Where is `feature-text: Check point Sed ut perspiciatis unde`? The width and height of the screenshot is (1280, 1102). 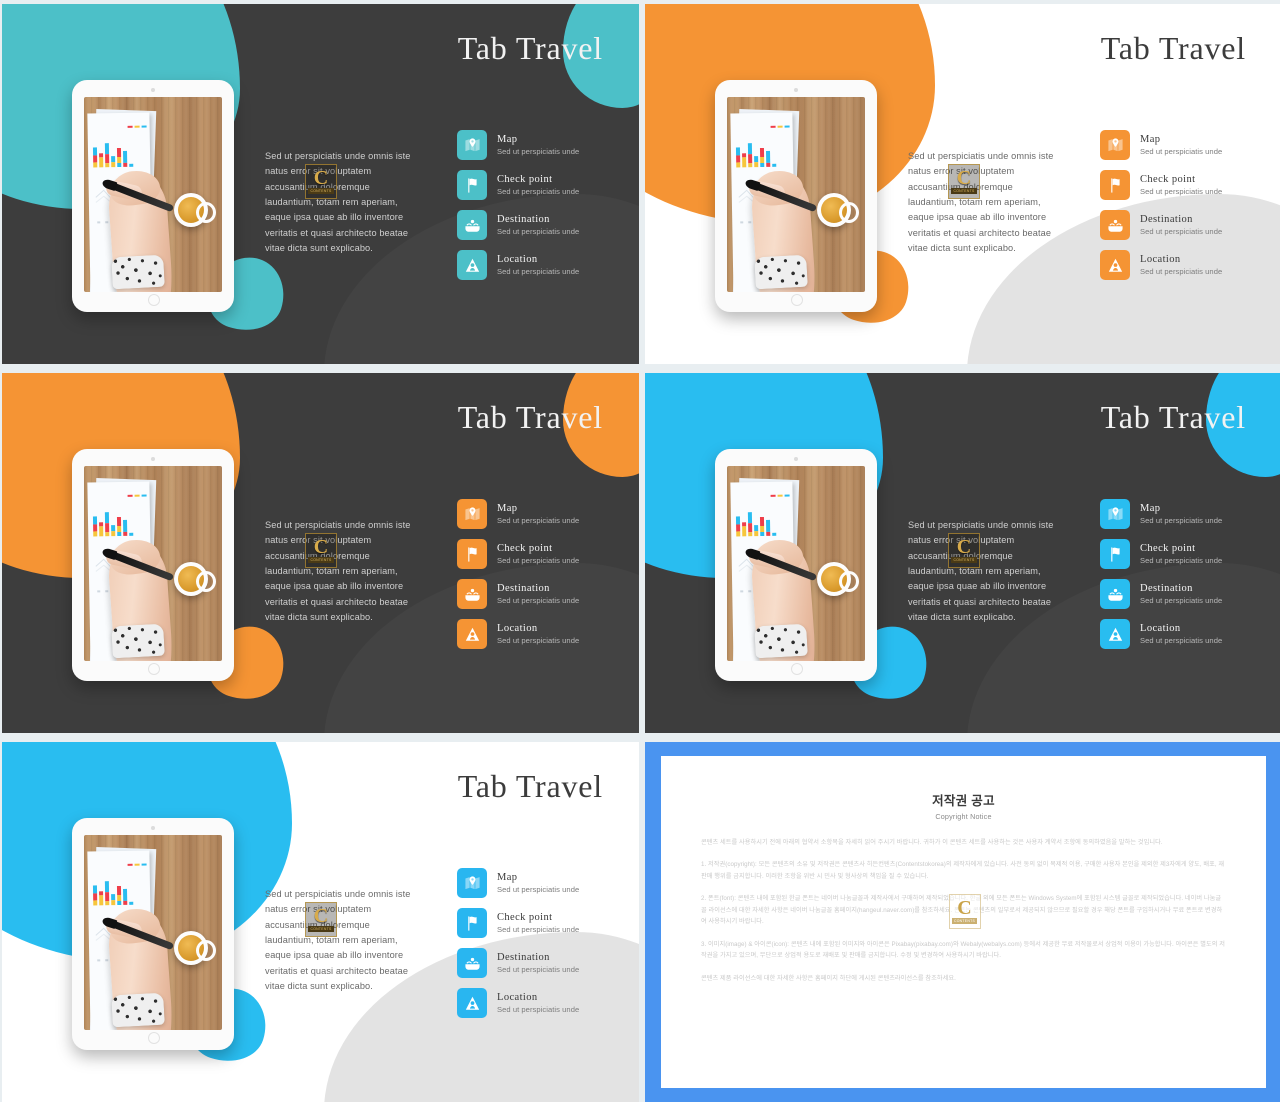 feature-text: Check point Sed ut perspiciatis unde is located at coordinates (1181, 185).